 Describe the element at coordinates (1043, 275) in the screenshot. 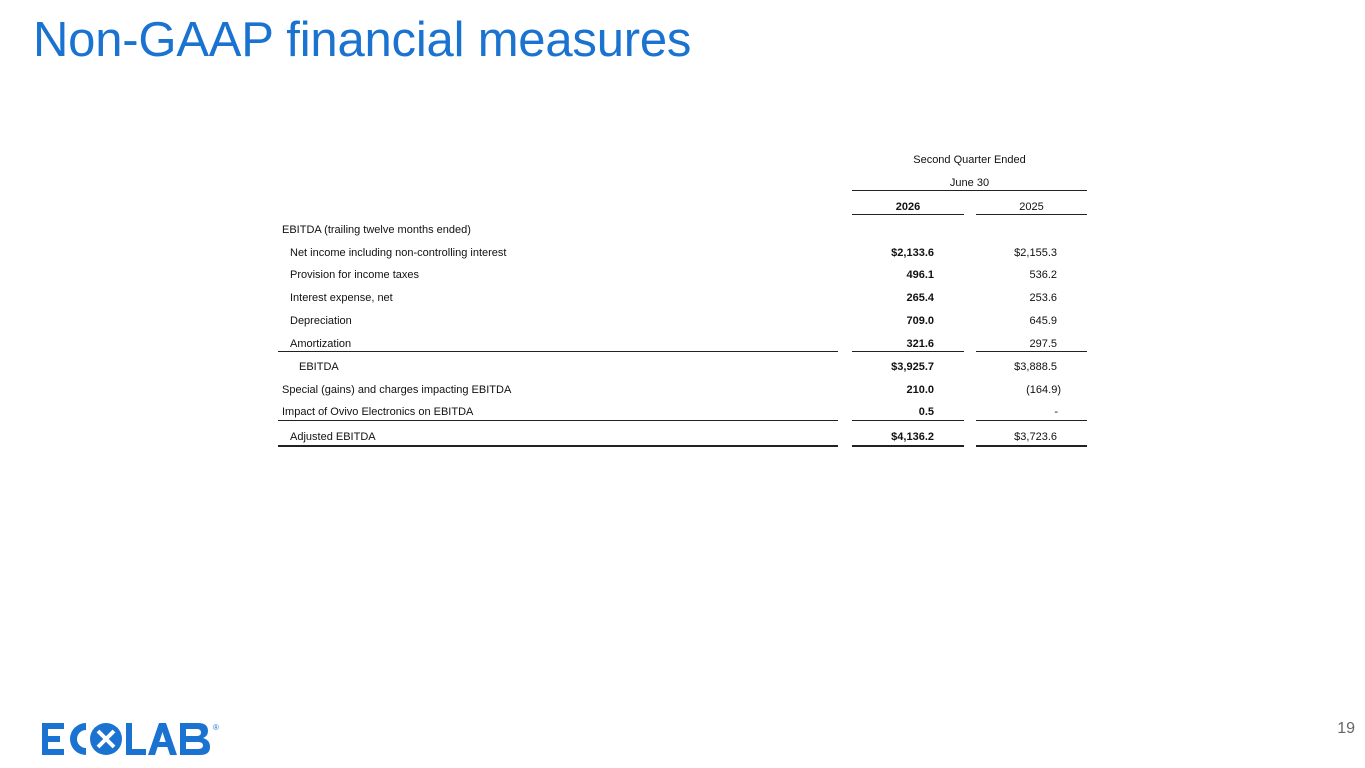

I see `row-value-2025: 536.2` at that location.